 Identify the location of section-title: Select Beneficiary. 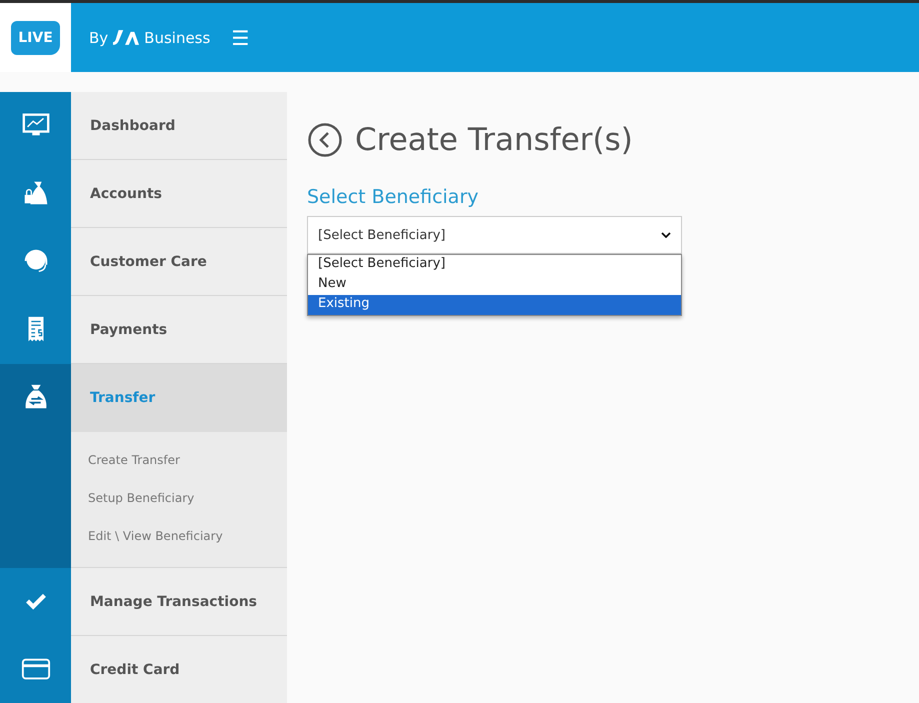
(393, 197).